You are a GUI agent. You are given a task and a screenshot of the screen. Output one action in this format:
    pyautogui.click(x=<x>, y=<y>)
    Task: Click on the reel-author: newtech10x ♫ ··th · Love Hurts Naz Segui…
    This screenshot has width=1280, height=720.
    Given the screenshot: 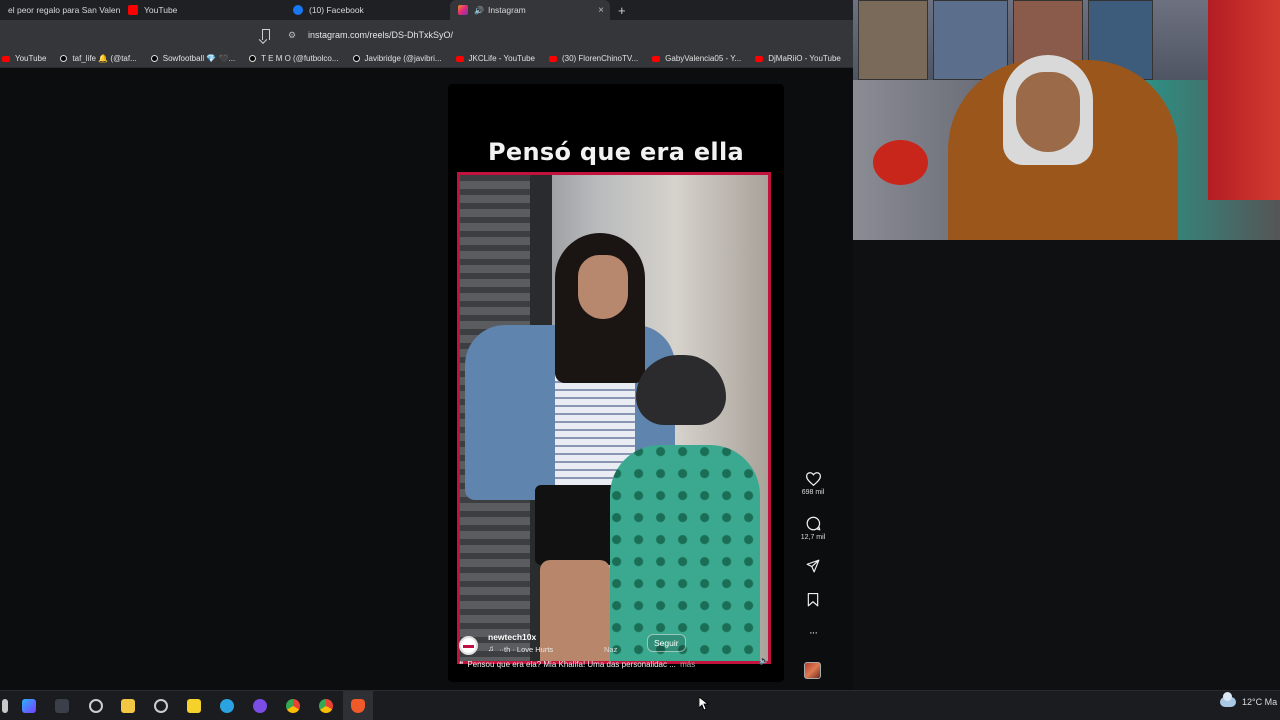 What is the action you would take?
    pyautogui.click(x=609, y=645)
    